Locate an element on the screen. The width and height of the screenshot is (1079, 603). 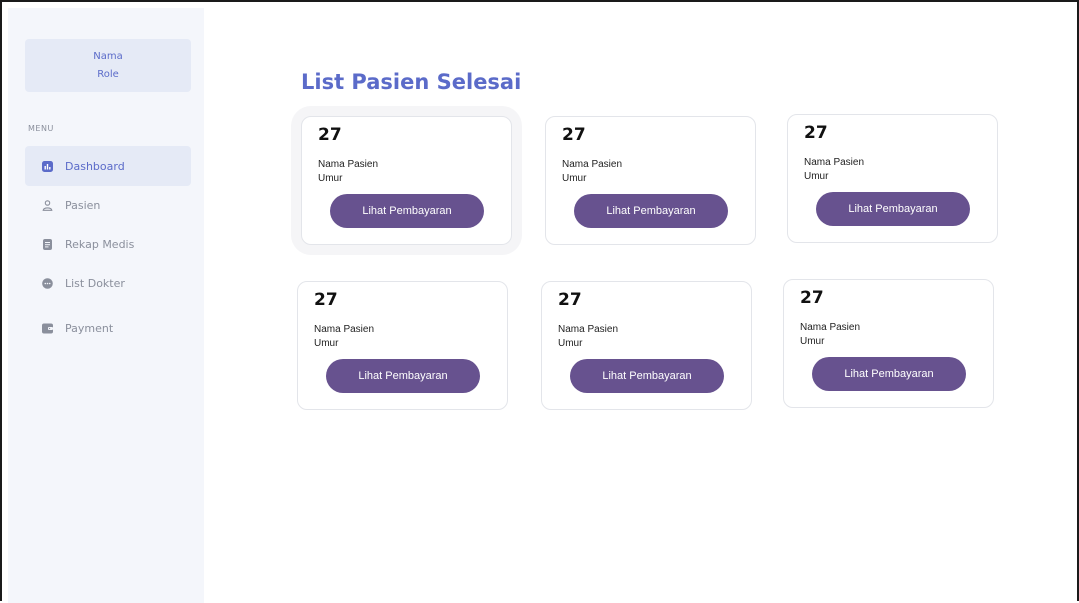
user-name: Nama is located at coordinates (108, 56).